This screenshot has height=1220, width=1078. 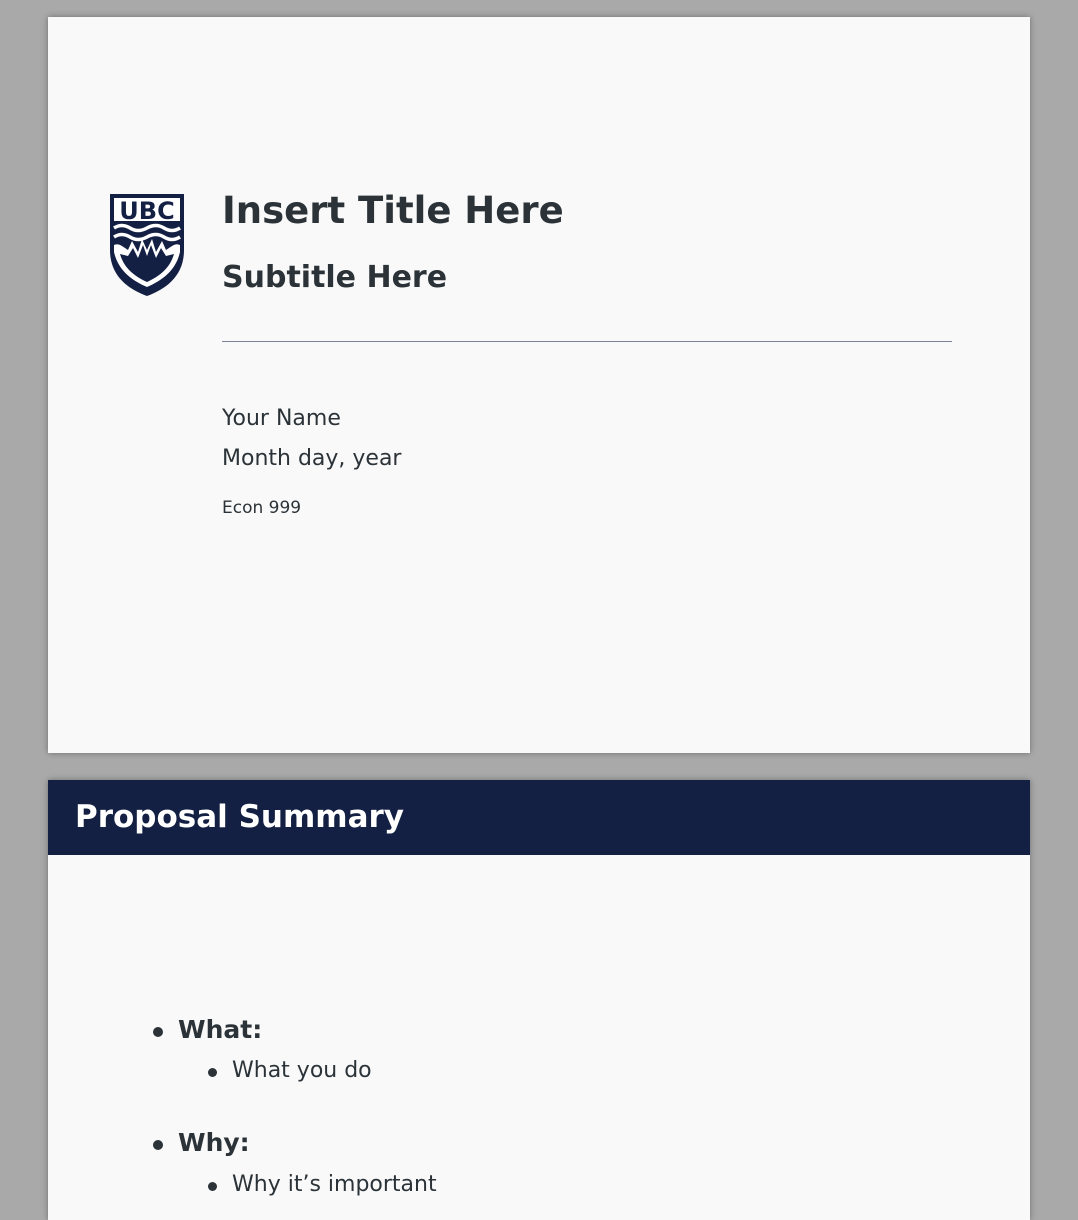 I want to click on ubc-crest-logo: UBC, so click(x=147, y=245).